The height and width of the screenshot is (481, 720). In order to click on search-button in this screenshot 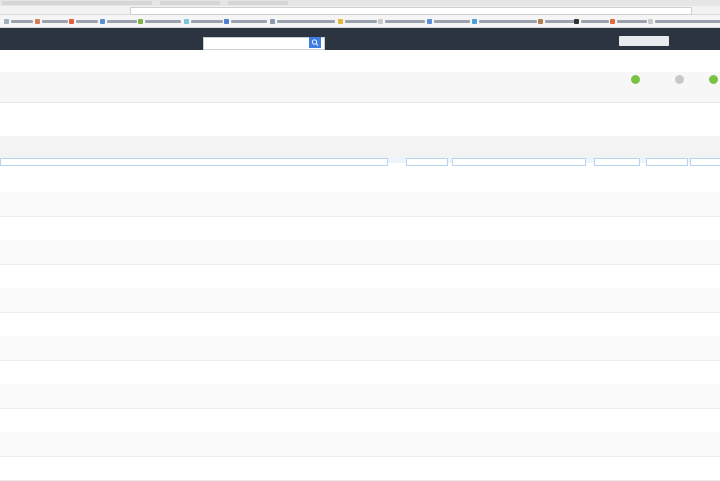, I will do `click(315, 42)`.